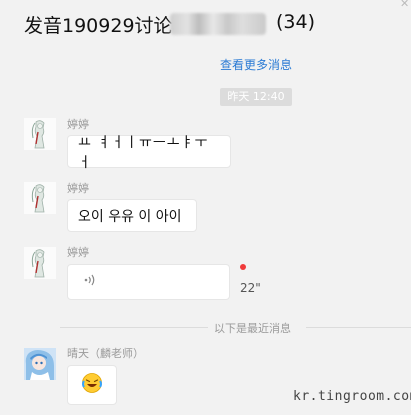 The image size is (411, 415). What do you see at coordinates (256, 97) in the screenshot?
I see `time-separator: 昨天 12:40` at bounding box center [256, 97].